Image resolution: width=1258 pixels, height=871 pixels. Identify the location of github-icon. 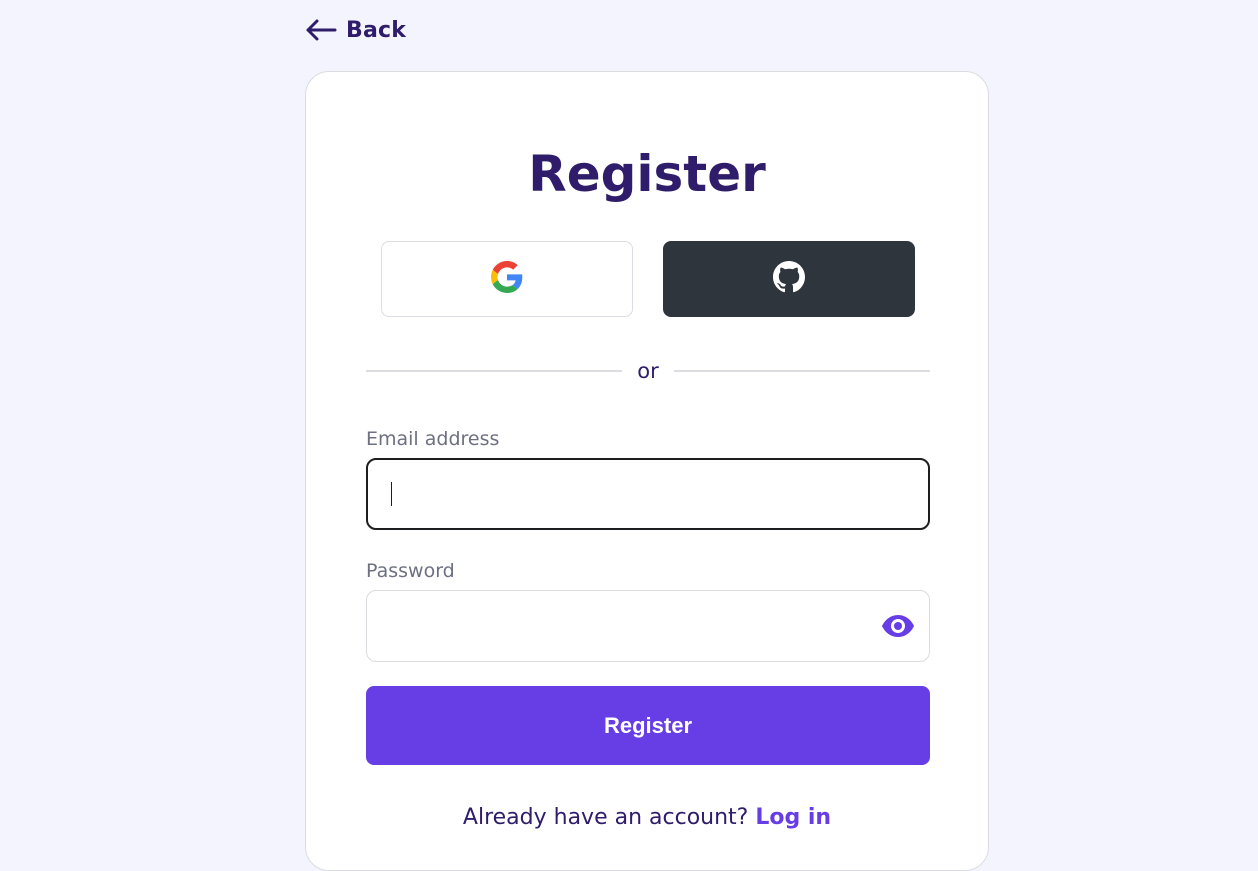
(789, 279).